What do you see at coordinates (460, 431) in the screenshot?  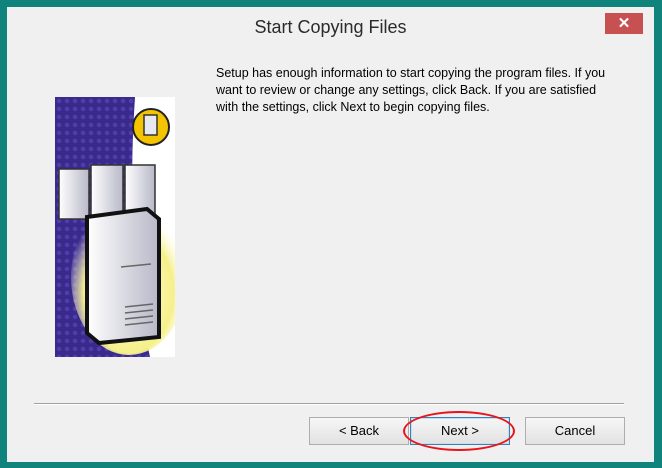 I see `next-button: Next >` at bounding box center [460, 431].